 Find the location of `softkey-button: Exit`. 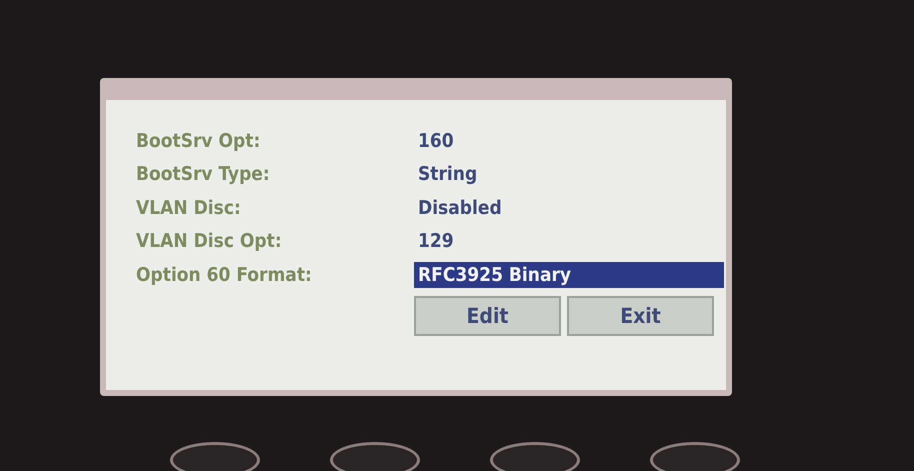

softkey-button: Exit is located at coordinates (640, 316).